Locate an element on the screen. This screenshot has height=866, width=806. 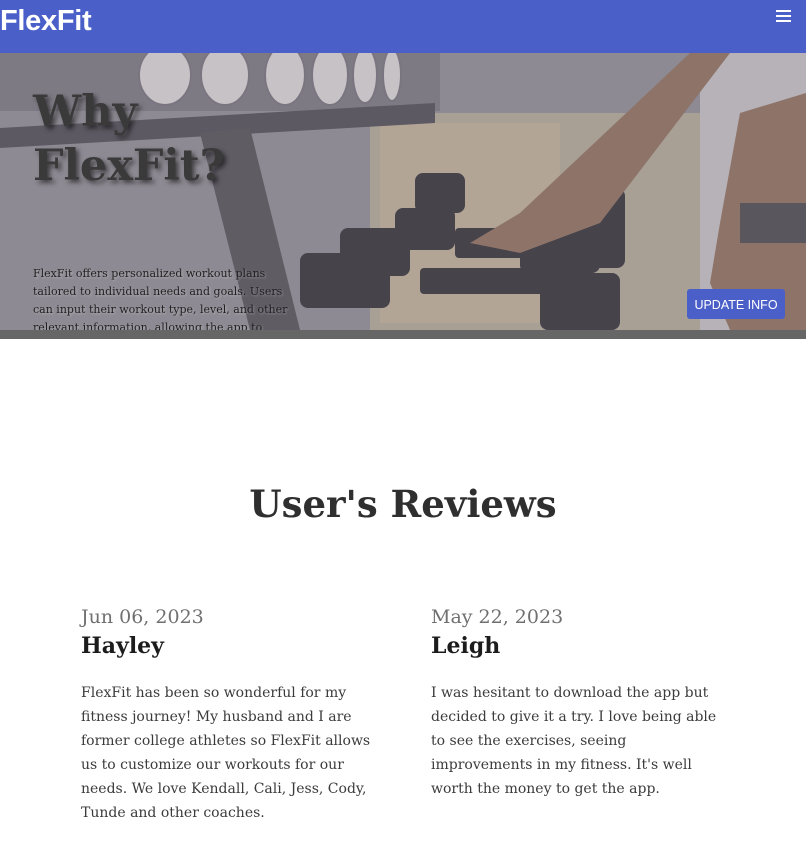
hero-title: Why FlexFit? is located at coordinates (129, 139).